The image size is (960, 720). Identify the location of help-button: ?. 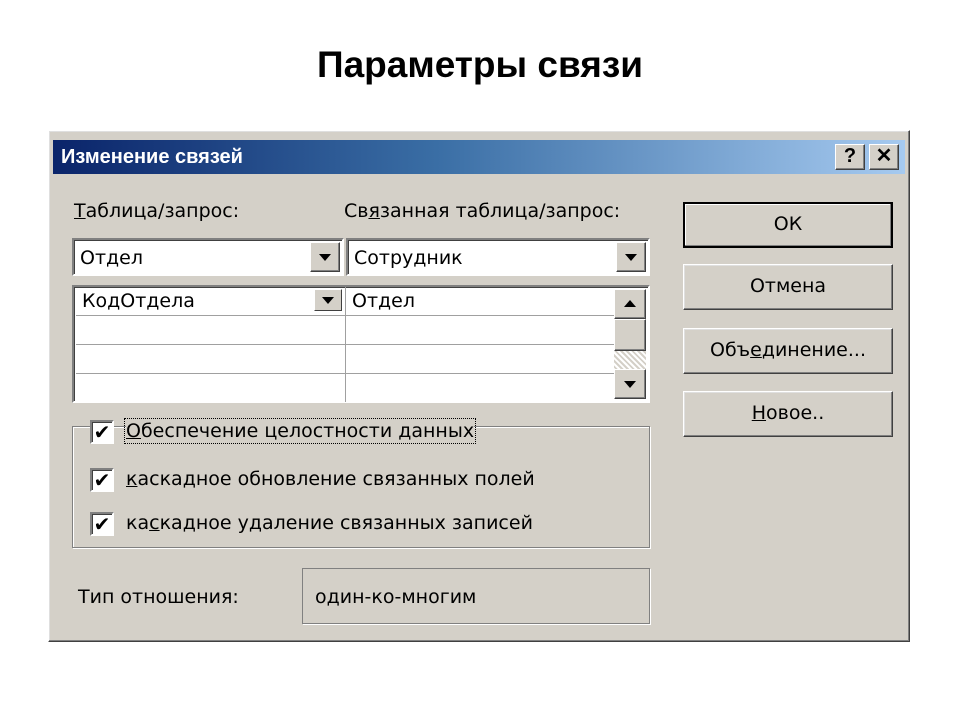
(850, 157).